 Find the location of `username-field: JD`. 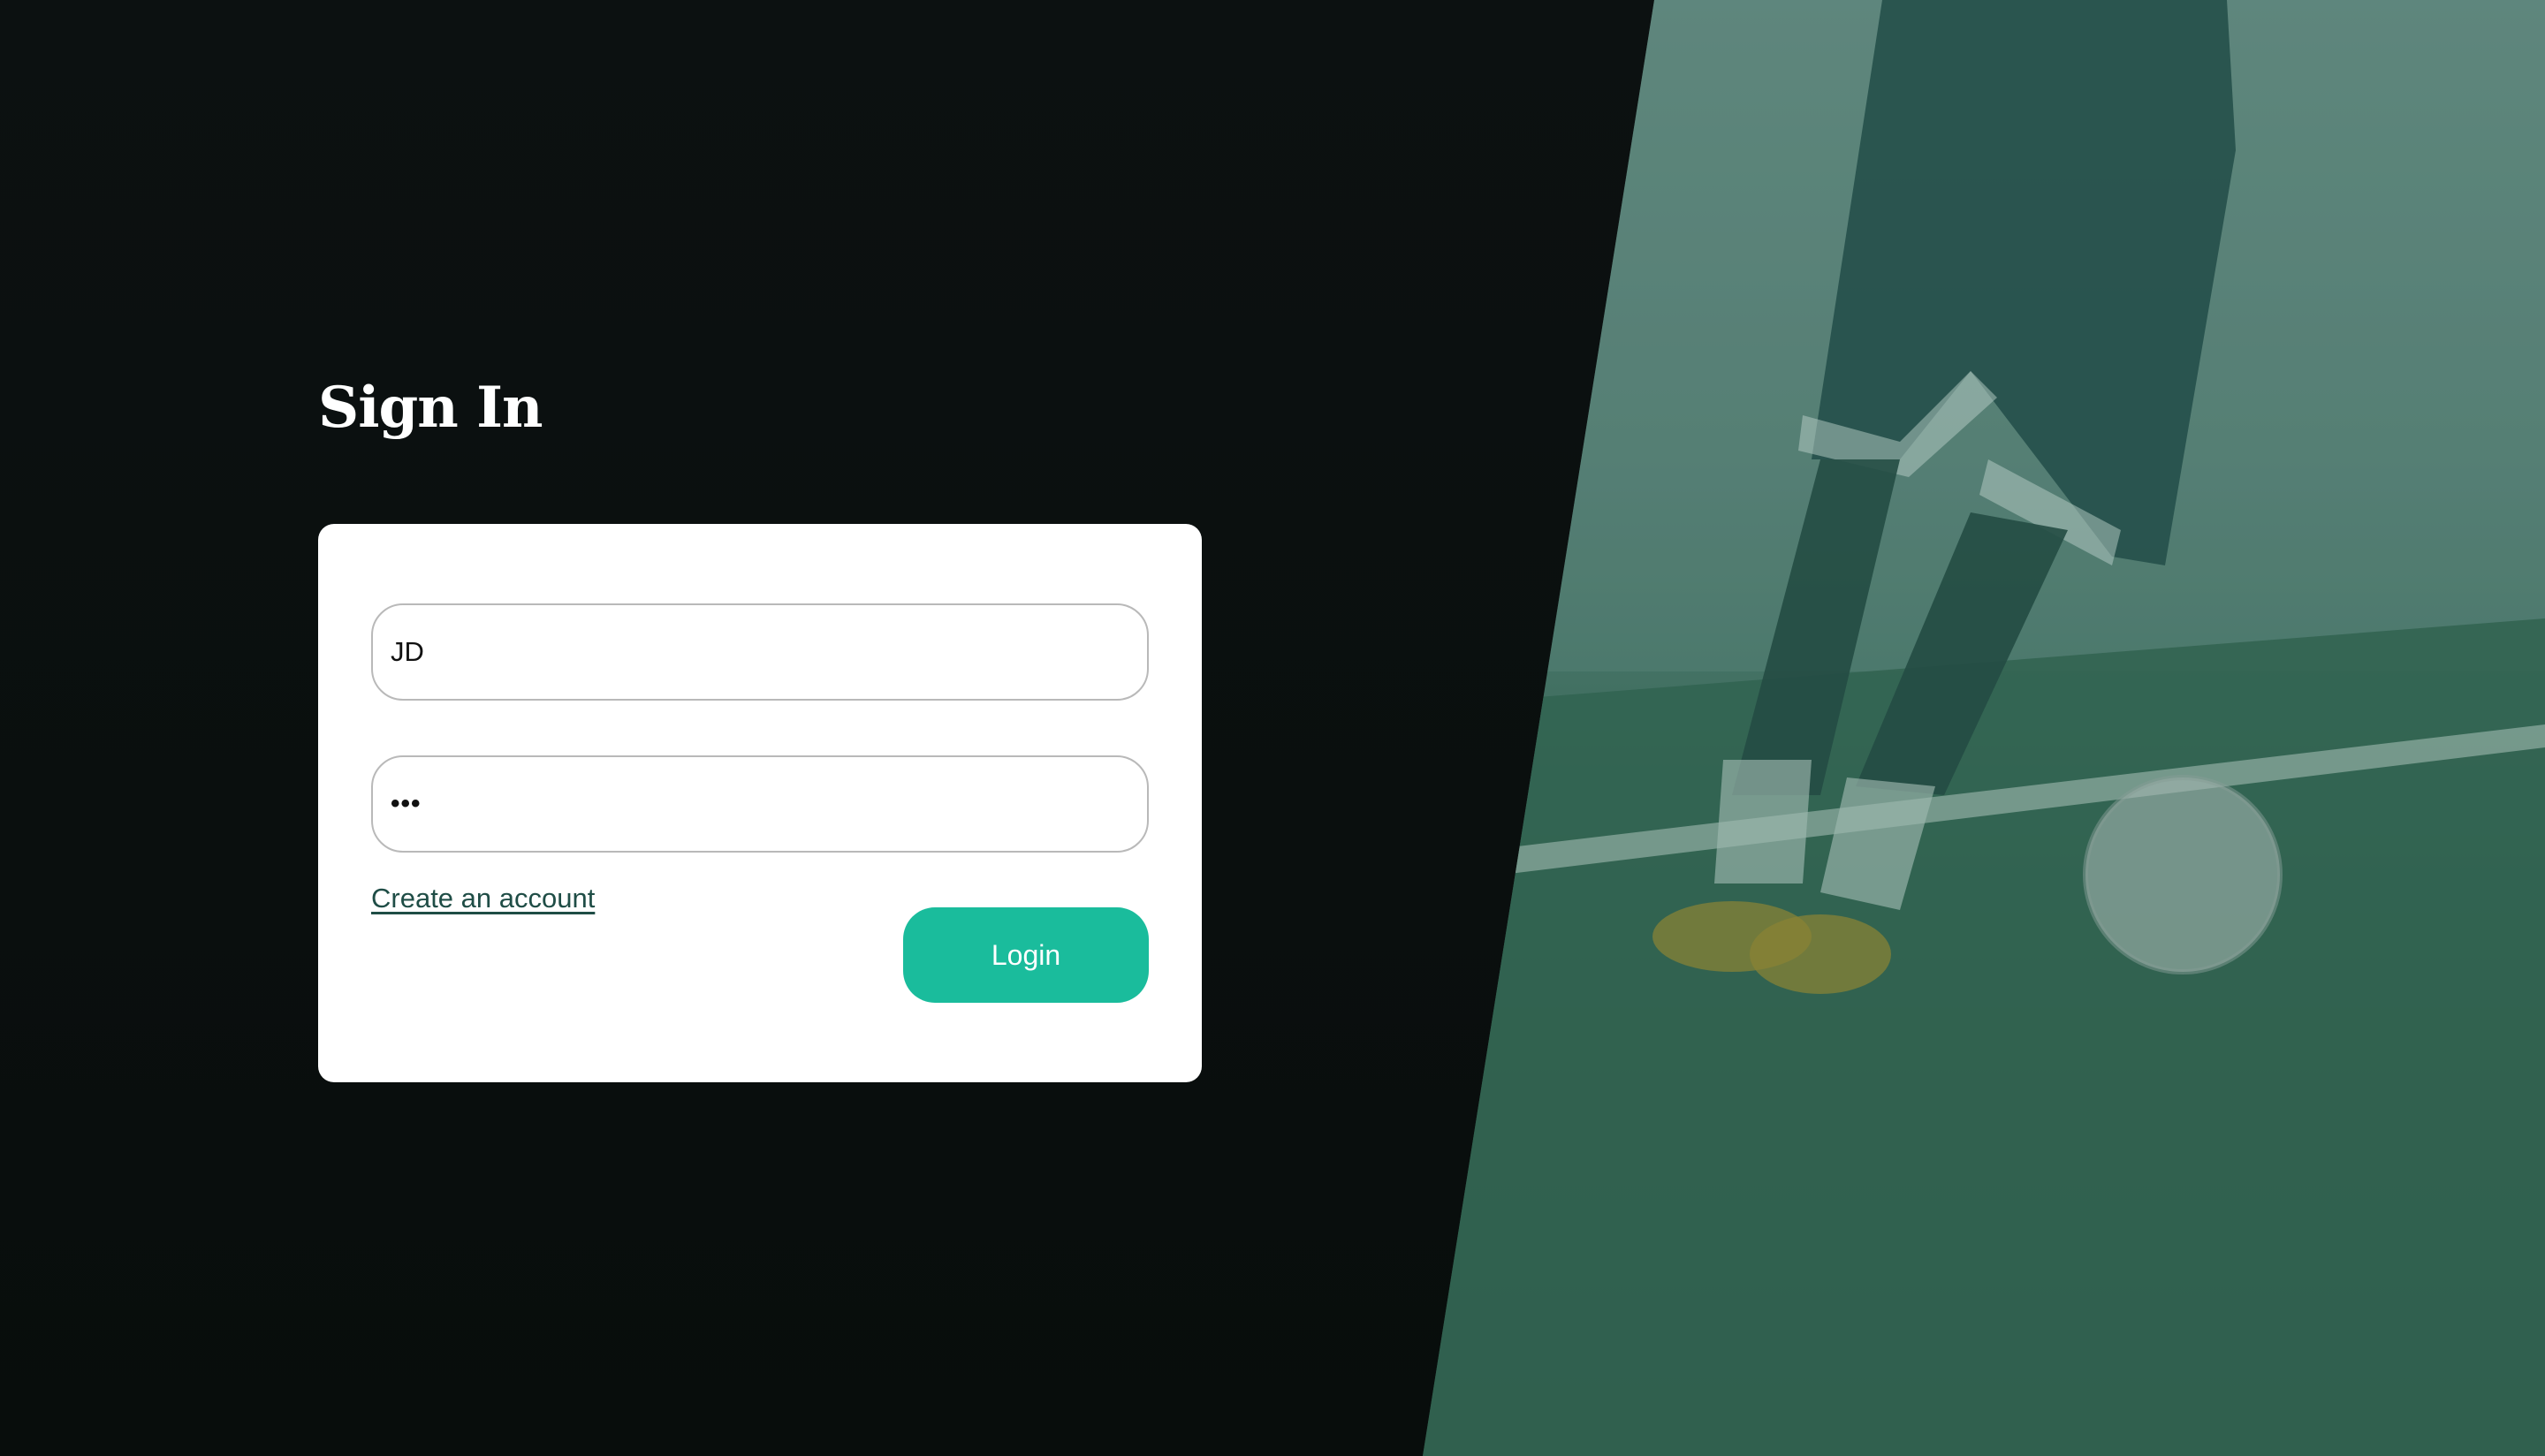

username-field: JD is located at coordinates (760, 652).